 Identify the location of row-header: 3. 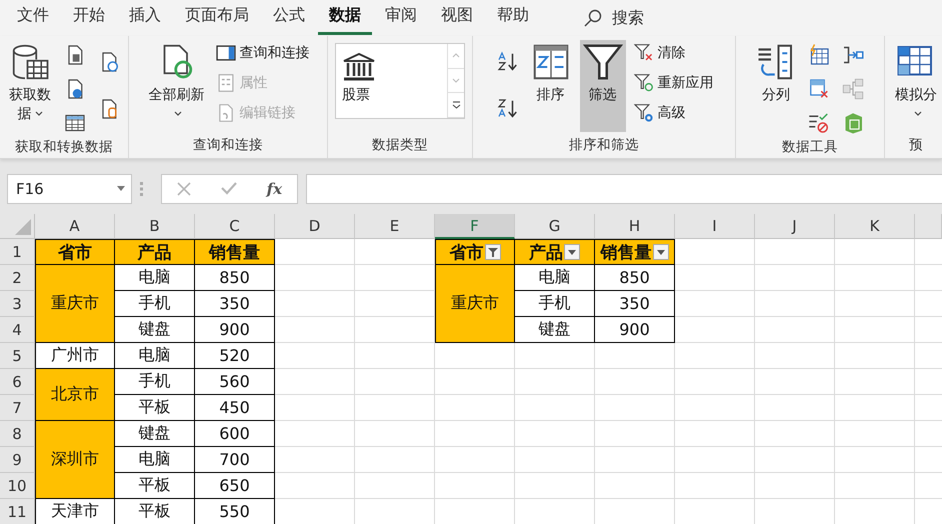
(17, 304).